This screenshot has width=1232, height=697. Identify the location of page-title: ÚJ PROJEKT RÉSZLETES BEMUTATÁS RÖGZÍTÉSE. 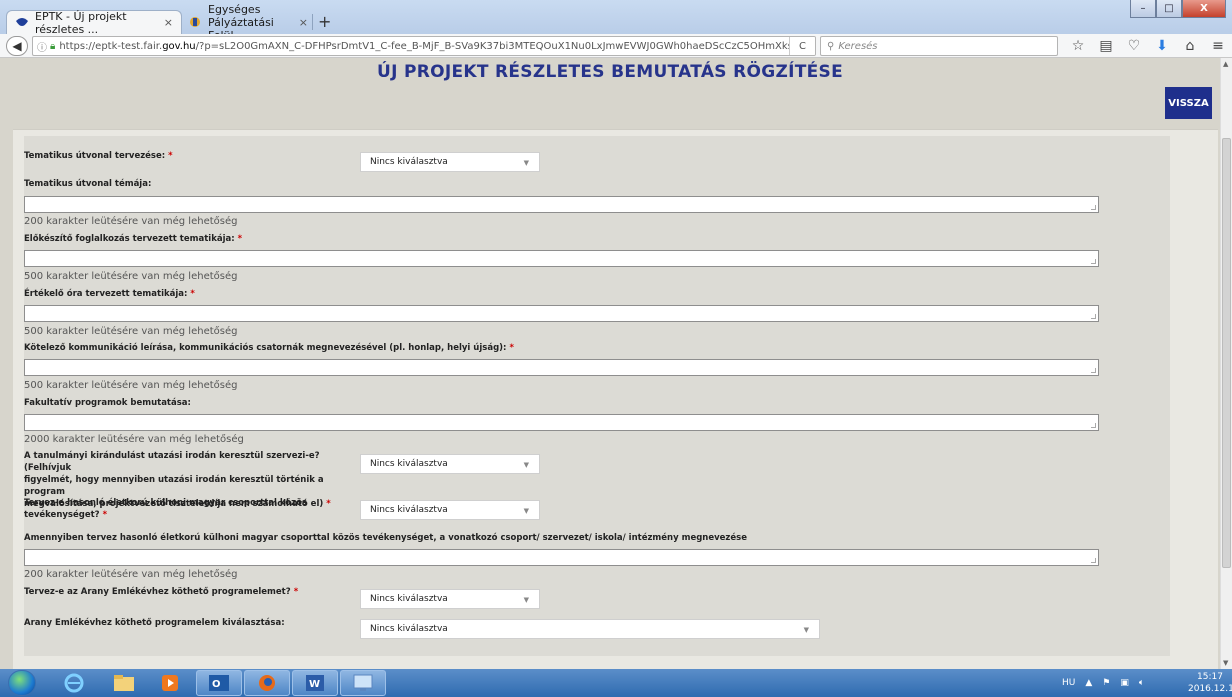
(610, 72).